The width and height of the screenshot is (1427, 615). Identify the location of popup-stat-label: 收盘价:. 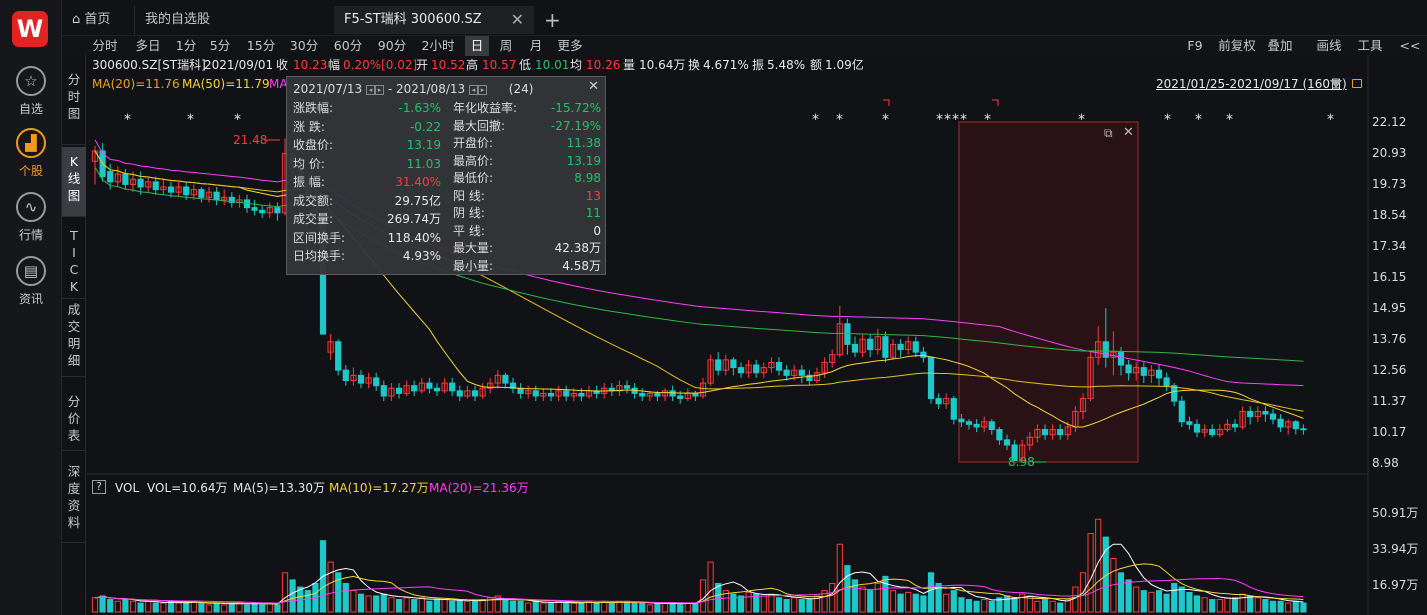
(313, 145).